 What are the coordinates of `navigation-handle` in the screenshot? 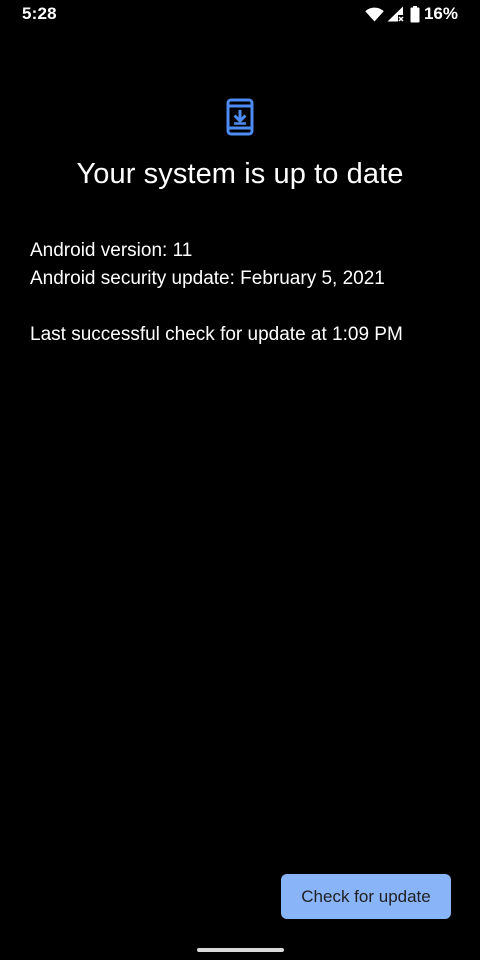 It's located at (240, 950).